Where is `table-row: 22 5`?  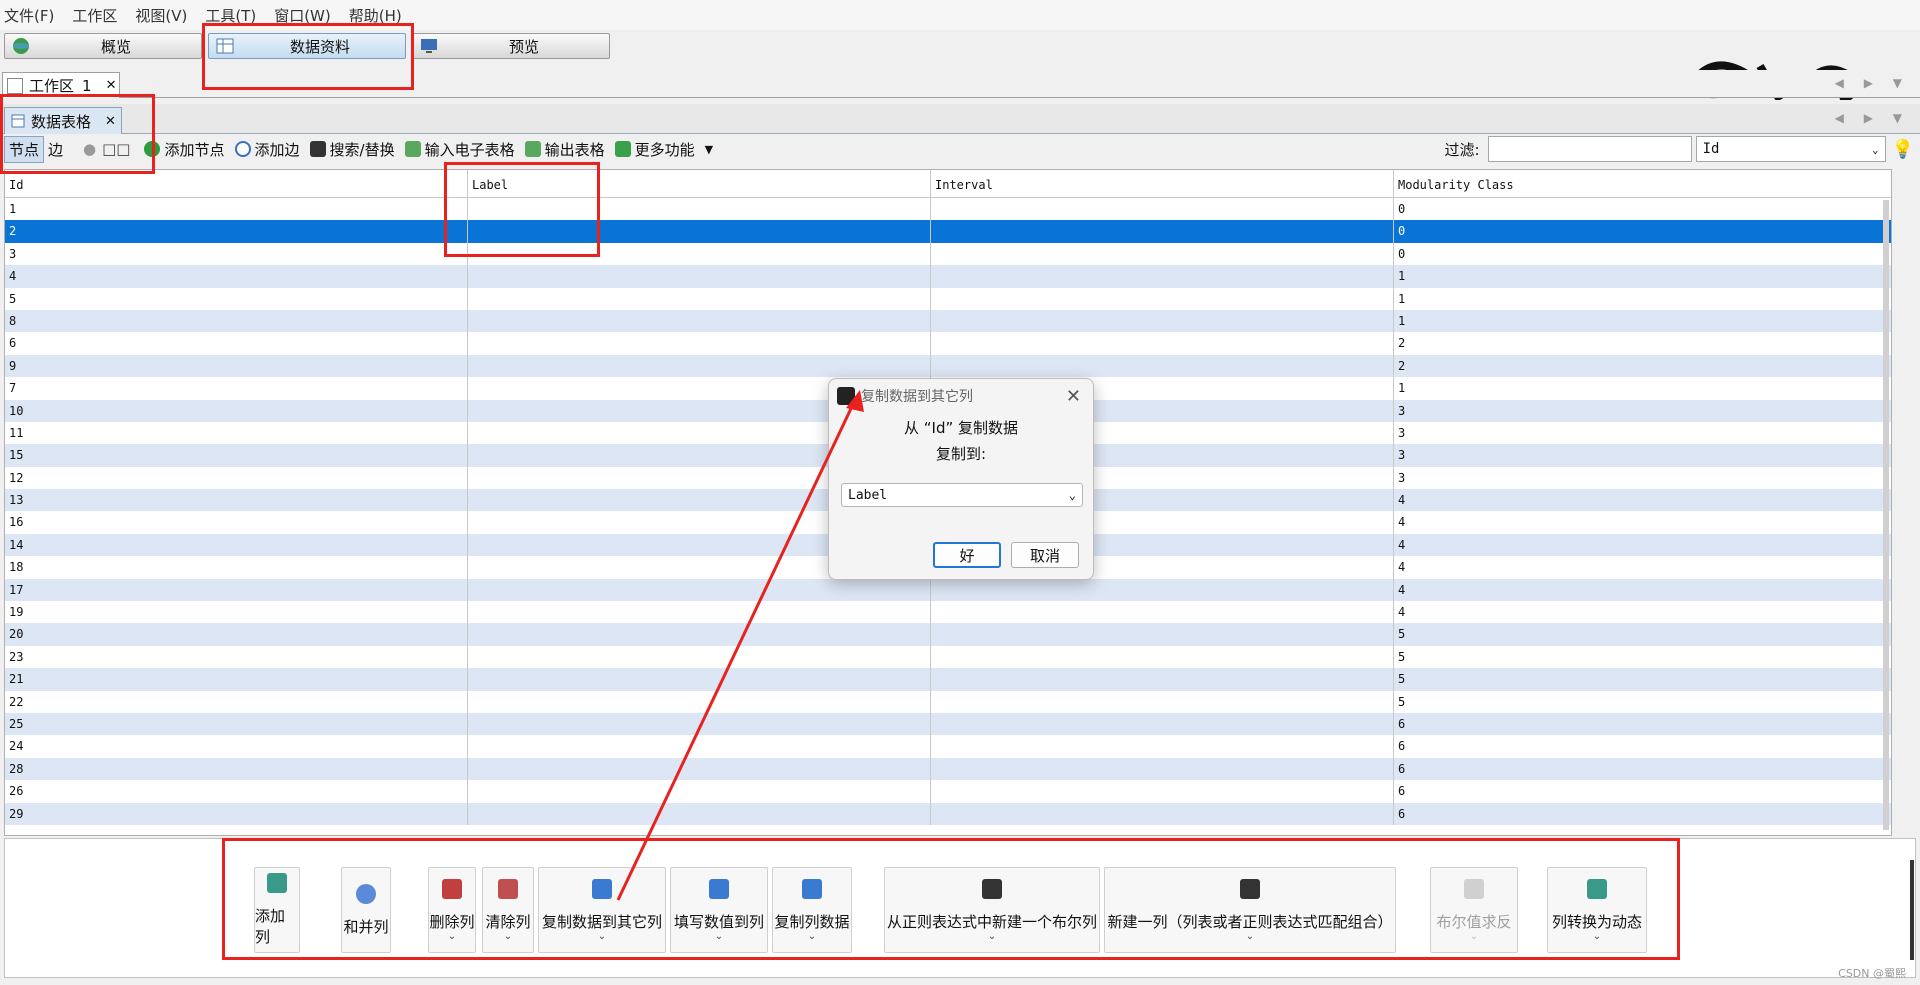
table-row: 22 5 is located at coordinates (948, 701).